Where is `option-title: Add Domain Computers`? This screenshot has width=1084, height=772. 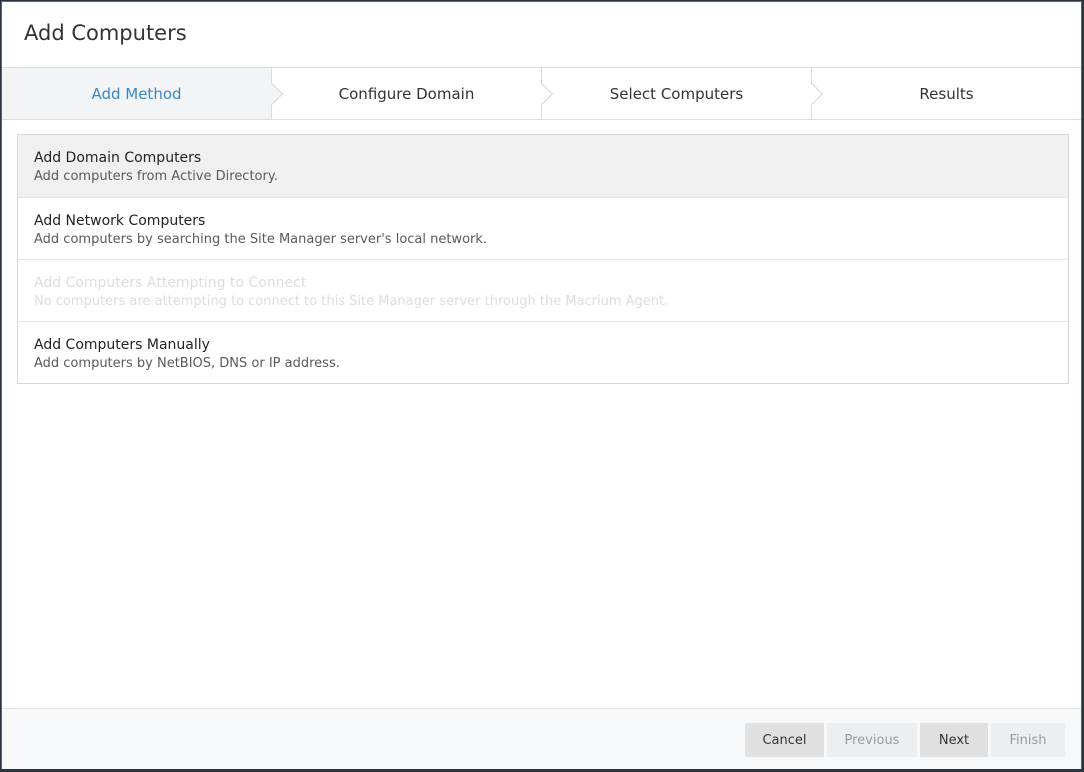 option-title: Add Domain Computers is located at coordinates (118, 158).